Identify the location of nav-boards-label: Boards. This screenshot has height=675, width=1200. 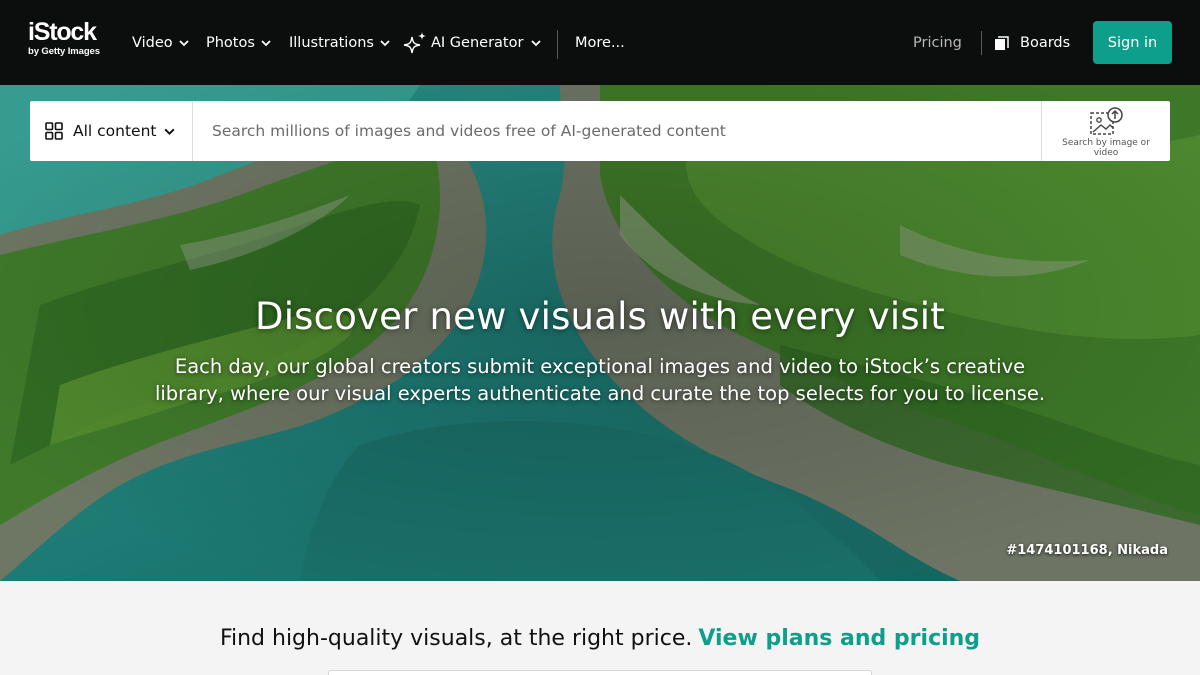
(1045, 43).